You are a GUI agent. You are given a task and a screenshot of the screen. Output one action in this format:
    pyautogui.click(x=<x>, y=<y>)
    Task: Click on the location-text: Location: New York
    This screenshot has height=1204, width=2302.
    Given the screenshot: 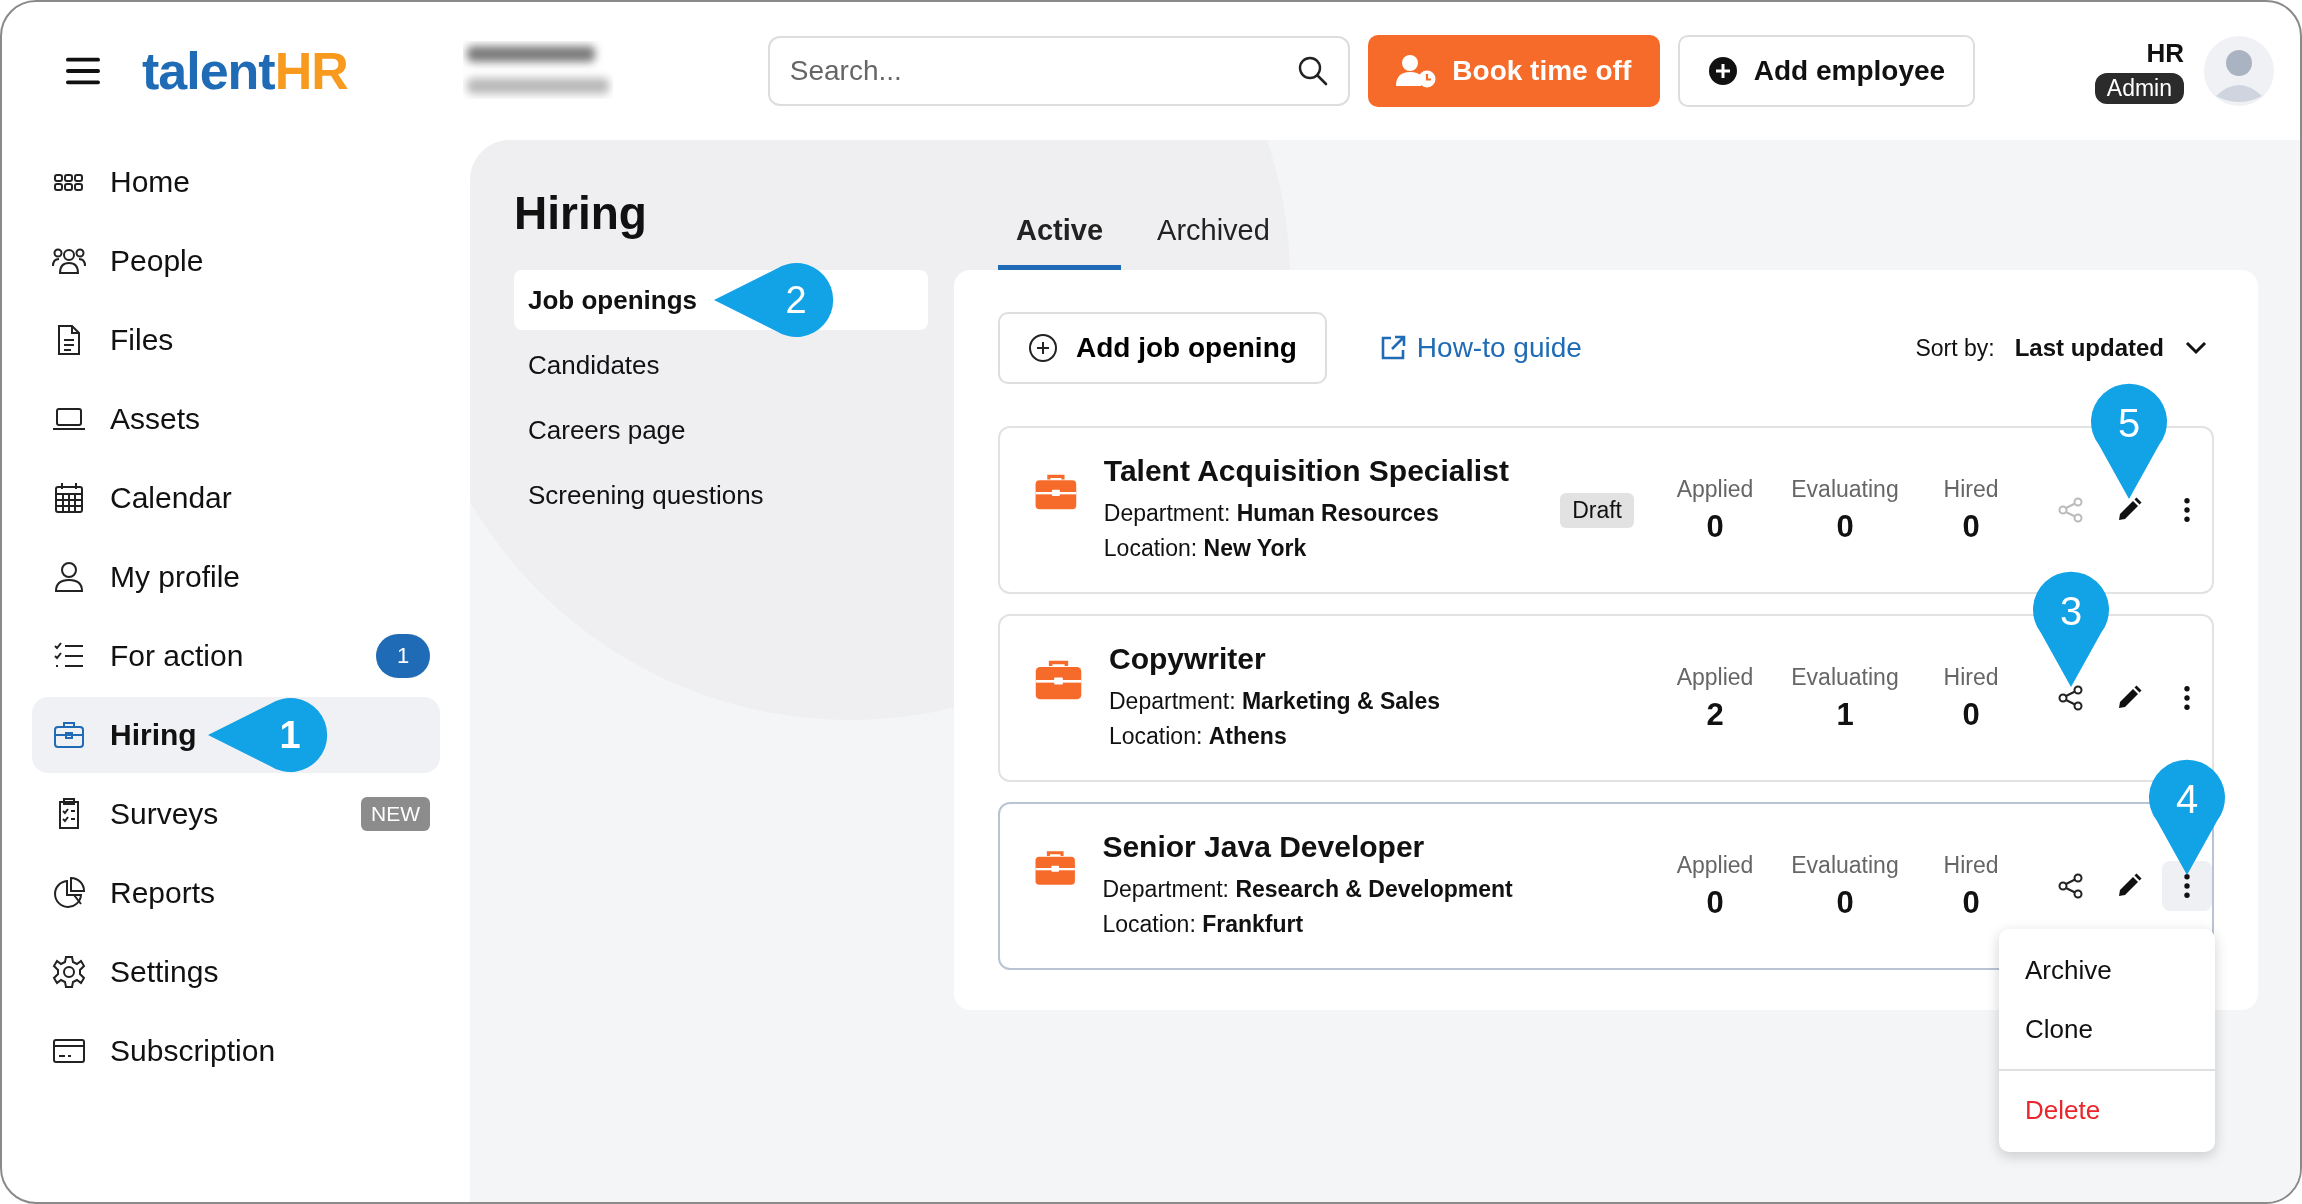 What is the action you would take?
    pyautogui.click(x=1205, y=548)
    